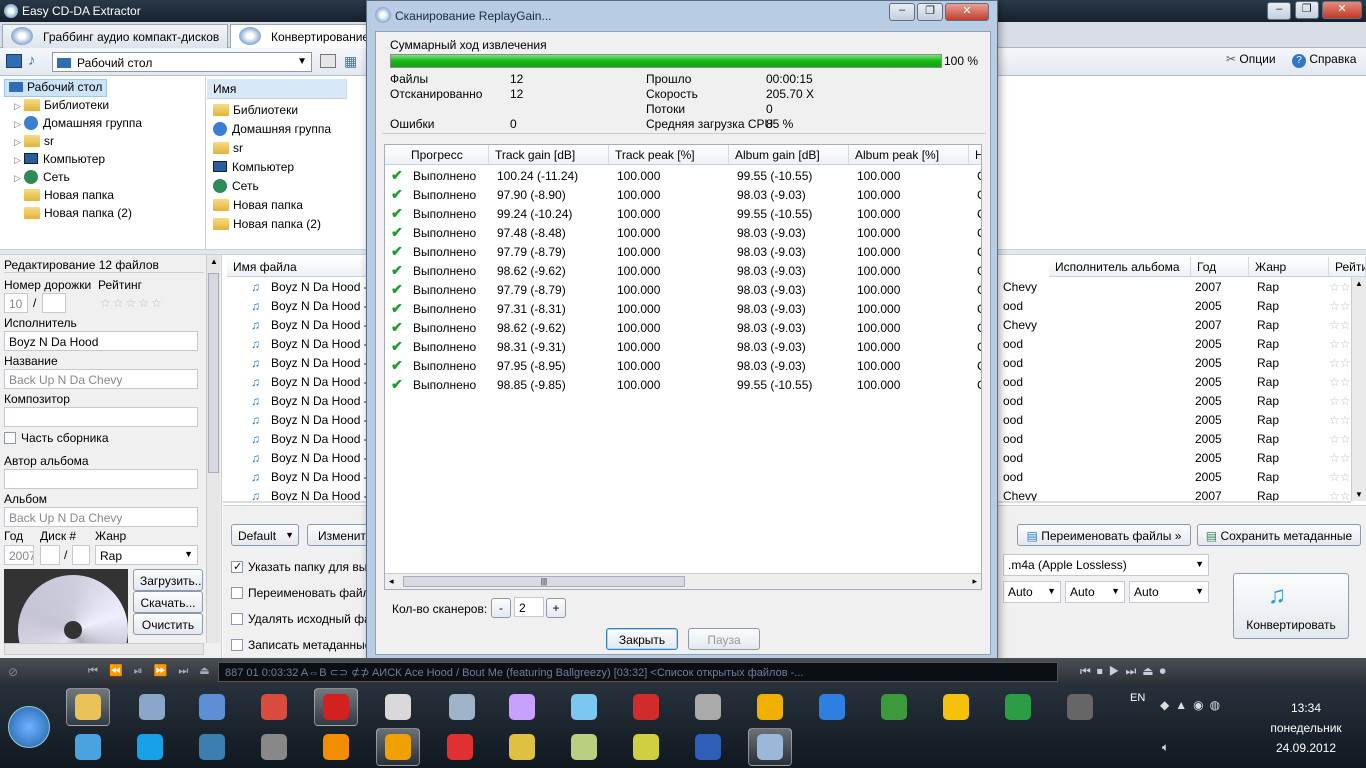  What do you see at coordinates (274, 707) in the screenshot?
I see `paint-icon` at bounding box center [274, 707].